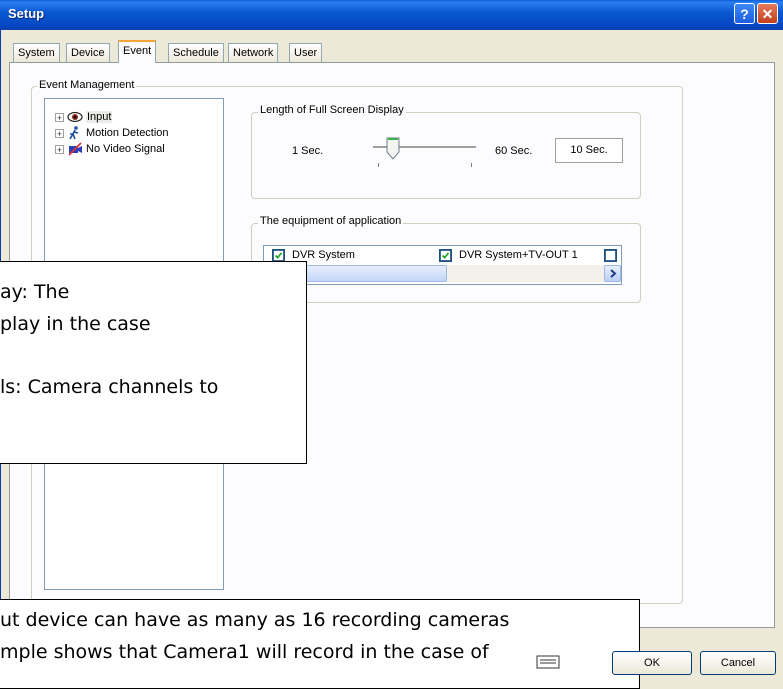 The width and height of the screenshot is (783, 689). What do you see at coordinates (75, 324) in the screenshot?
I see `annotation-text: play in the case` at bounding box center [75, 324].